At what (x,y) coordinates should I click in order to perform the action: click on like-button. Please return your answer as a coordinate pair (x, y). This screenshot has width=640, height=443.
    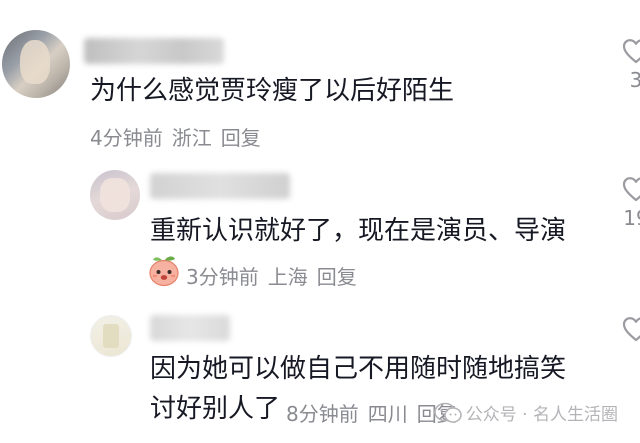
    Looking at the image, I should click on (629, 331).